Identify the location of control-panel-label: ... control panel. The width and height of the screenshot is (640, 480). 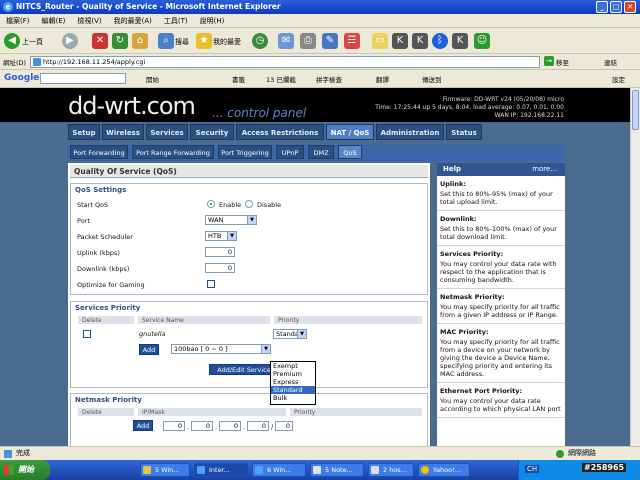
(259, 113).